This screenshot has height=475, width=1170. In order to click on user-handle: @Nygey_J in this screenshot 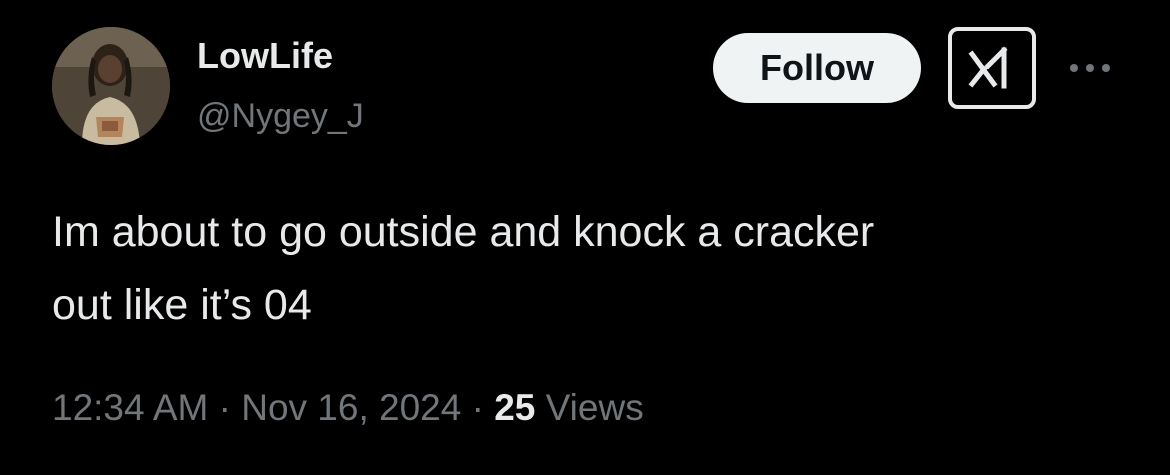, I will do `click(280, 116)`.